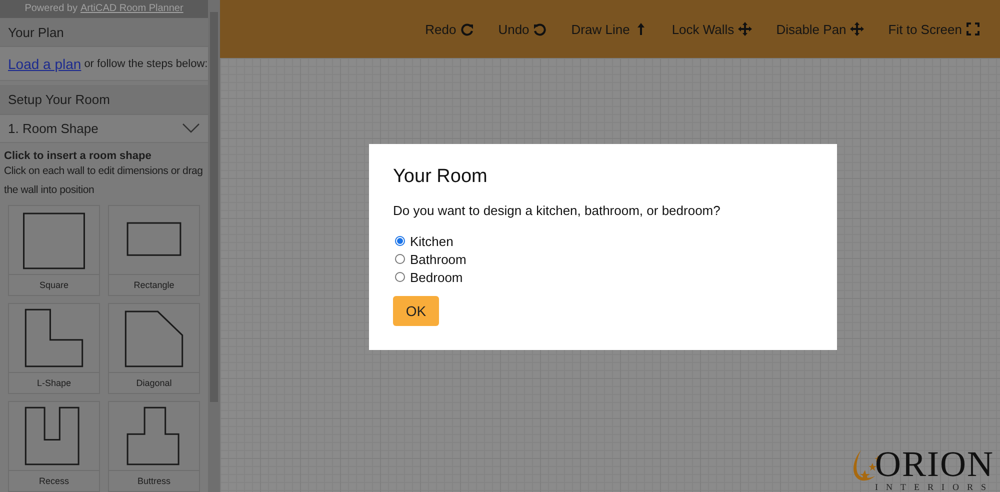 This screenshot has height=492, width=1000. Describe the element at coordinates (54, 250) in the screenshot. I see `room-shape-card: Square` at that location.